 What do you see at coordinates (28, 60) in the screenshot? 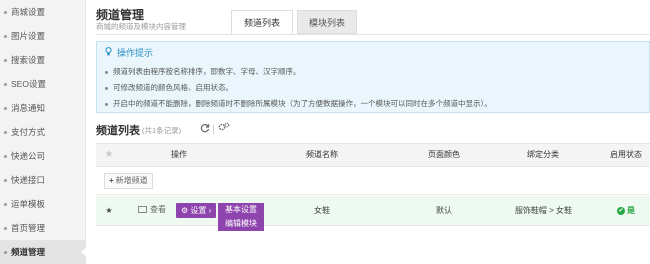
I see `sidebar-item-label: 搜索设置` at bounding box center [28, 60].